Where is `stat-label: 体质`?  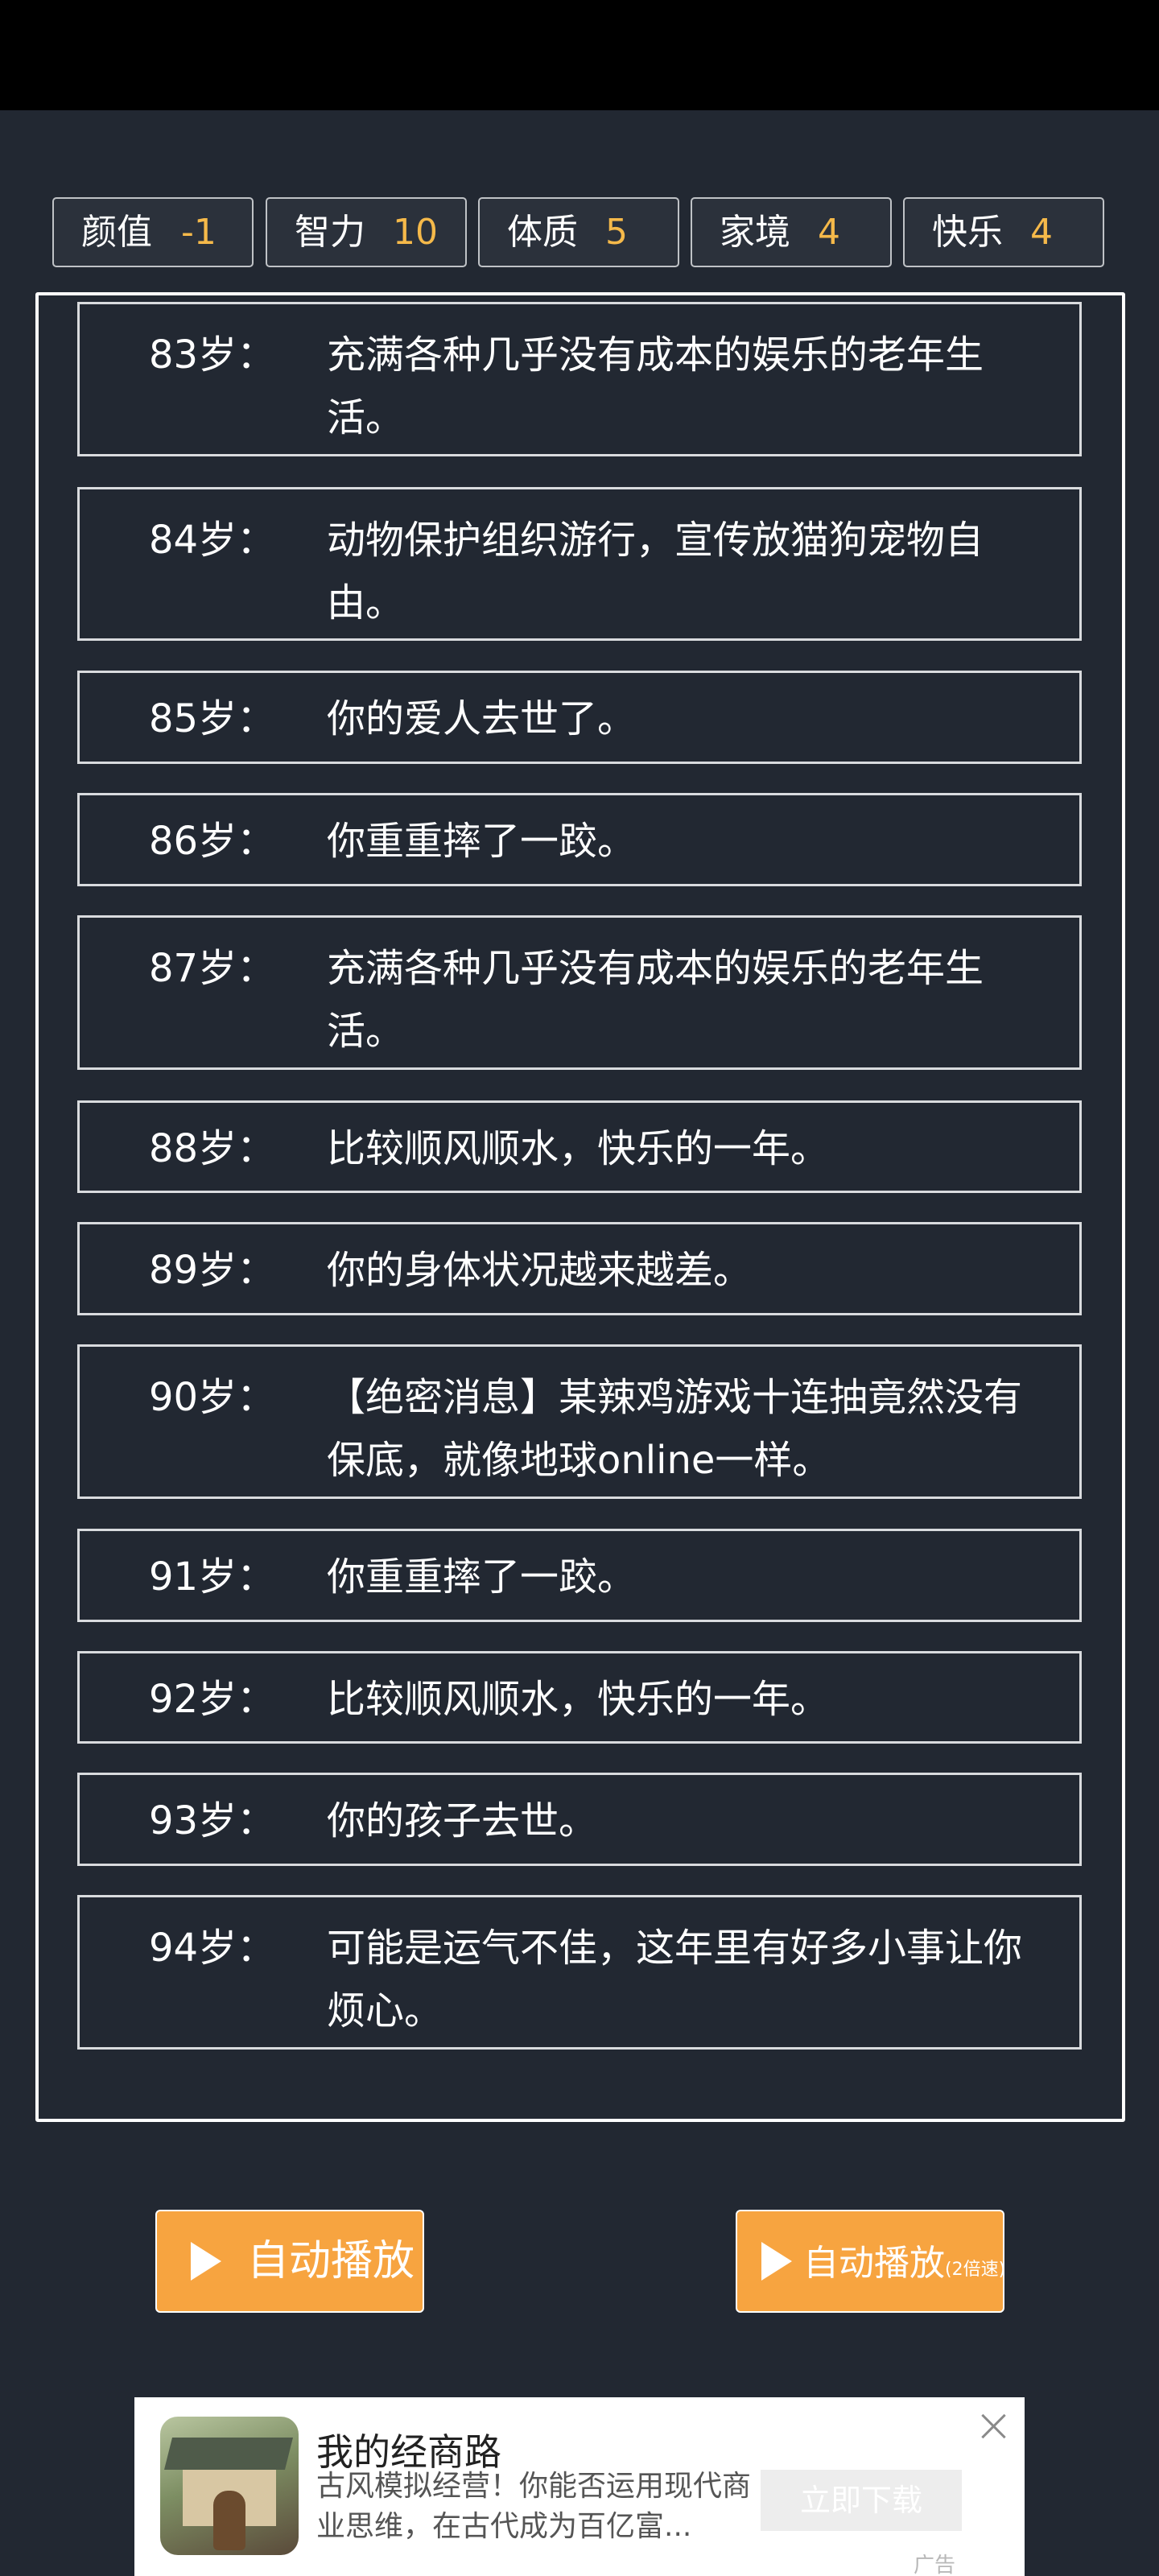
stat-label: 体质 is located at coordinates (542, 232).